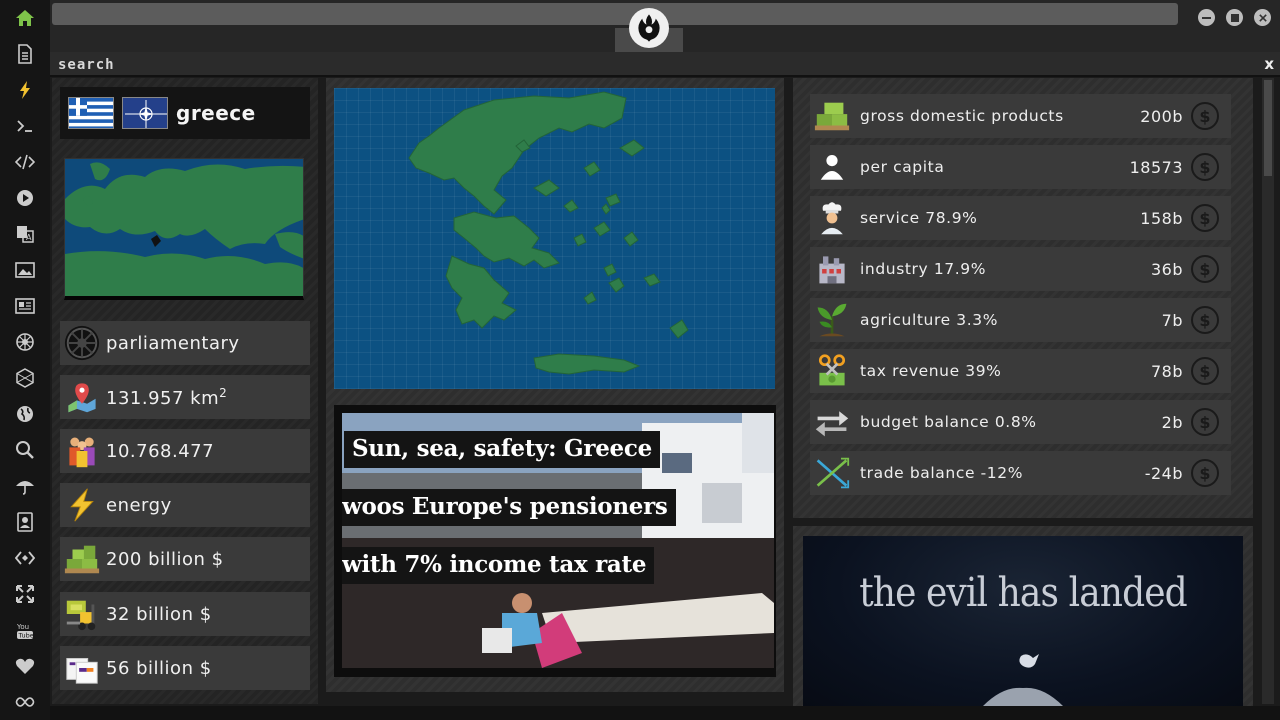 The height and width of the screenshot is (720, 1280). I want to click on icon-rail: A You Tube, so click(25, 360).